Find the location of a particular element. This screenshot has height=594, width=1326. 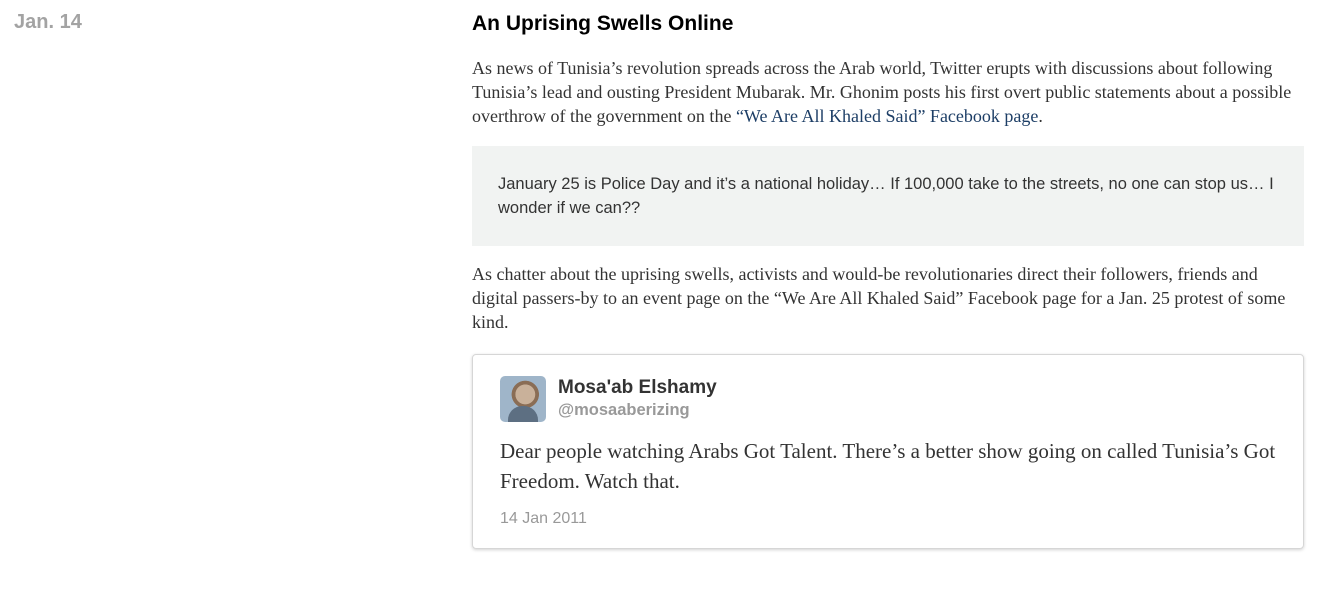

avatar is located at coordinates (523, 399).